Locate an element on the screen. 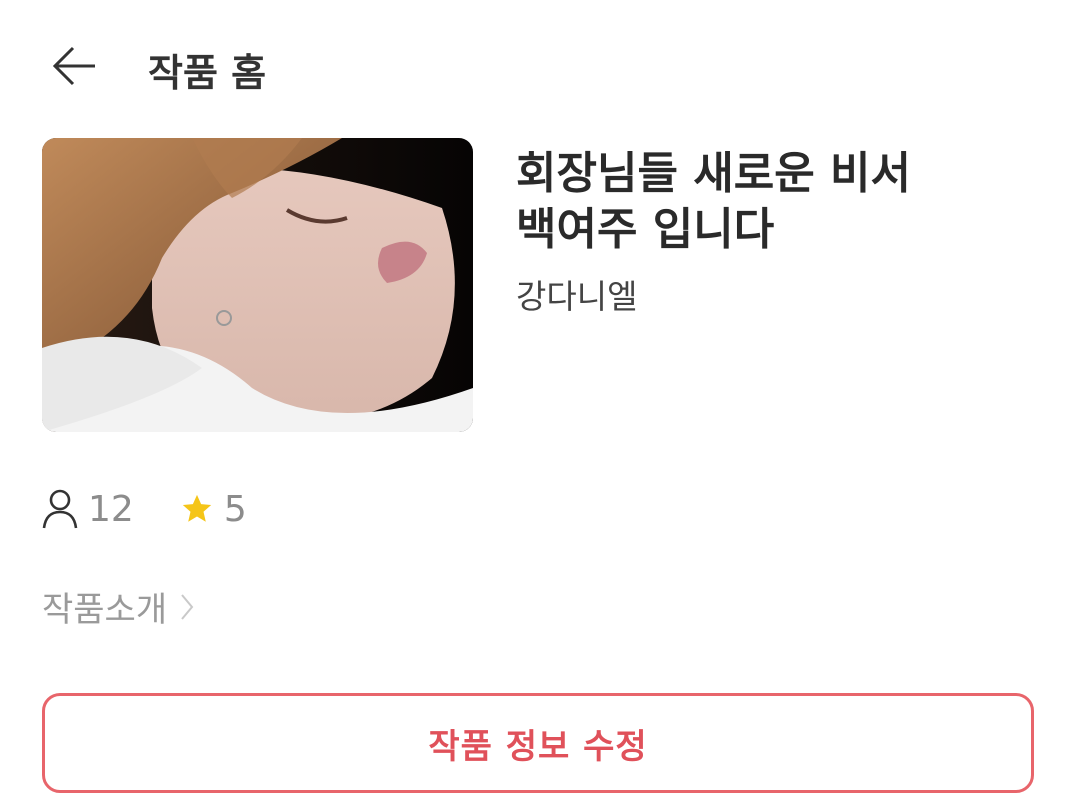 This screenshot has height=810, width=1080. page-title: 작품 홈 is located at coordinates (207, 73).